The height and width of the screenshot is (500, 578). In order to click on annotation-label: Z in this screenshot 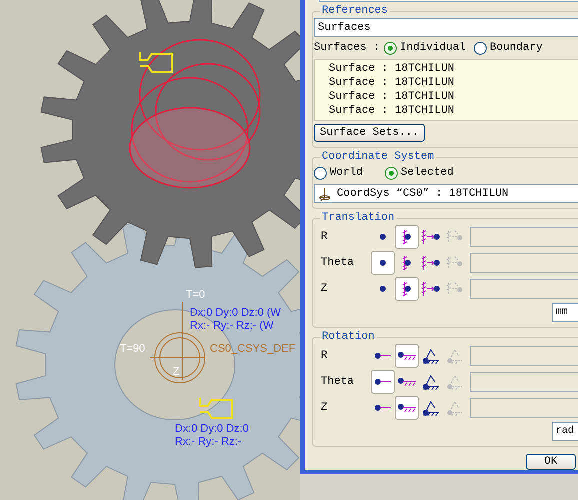, I will do `click(176, 372)`.